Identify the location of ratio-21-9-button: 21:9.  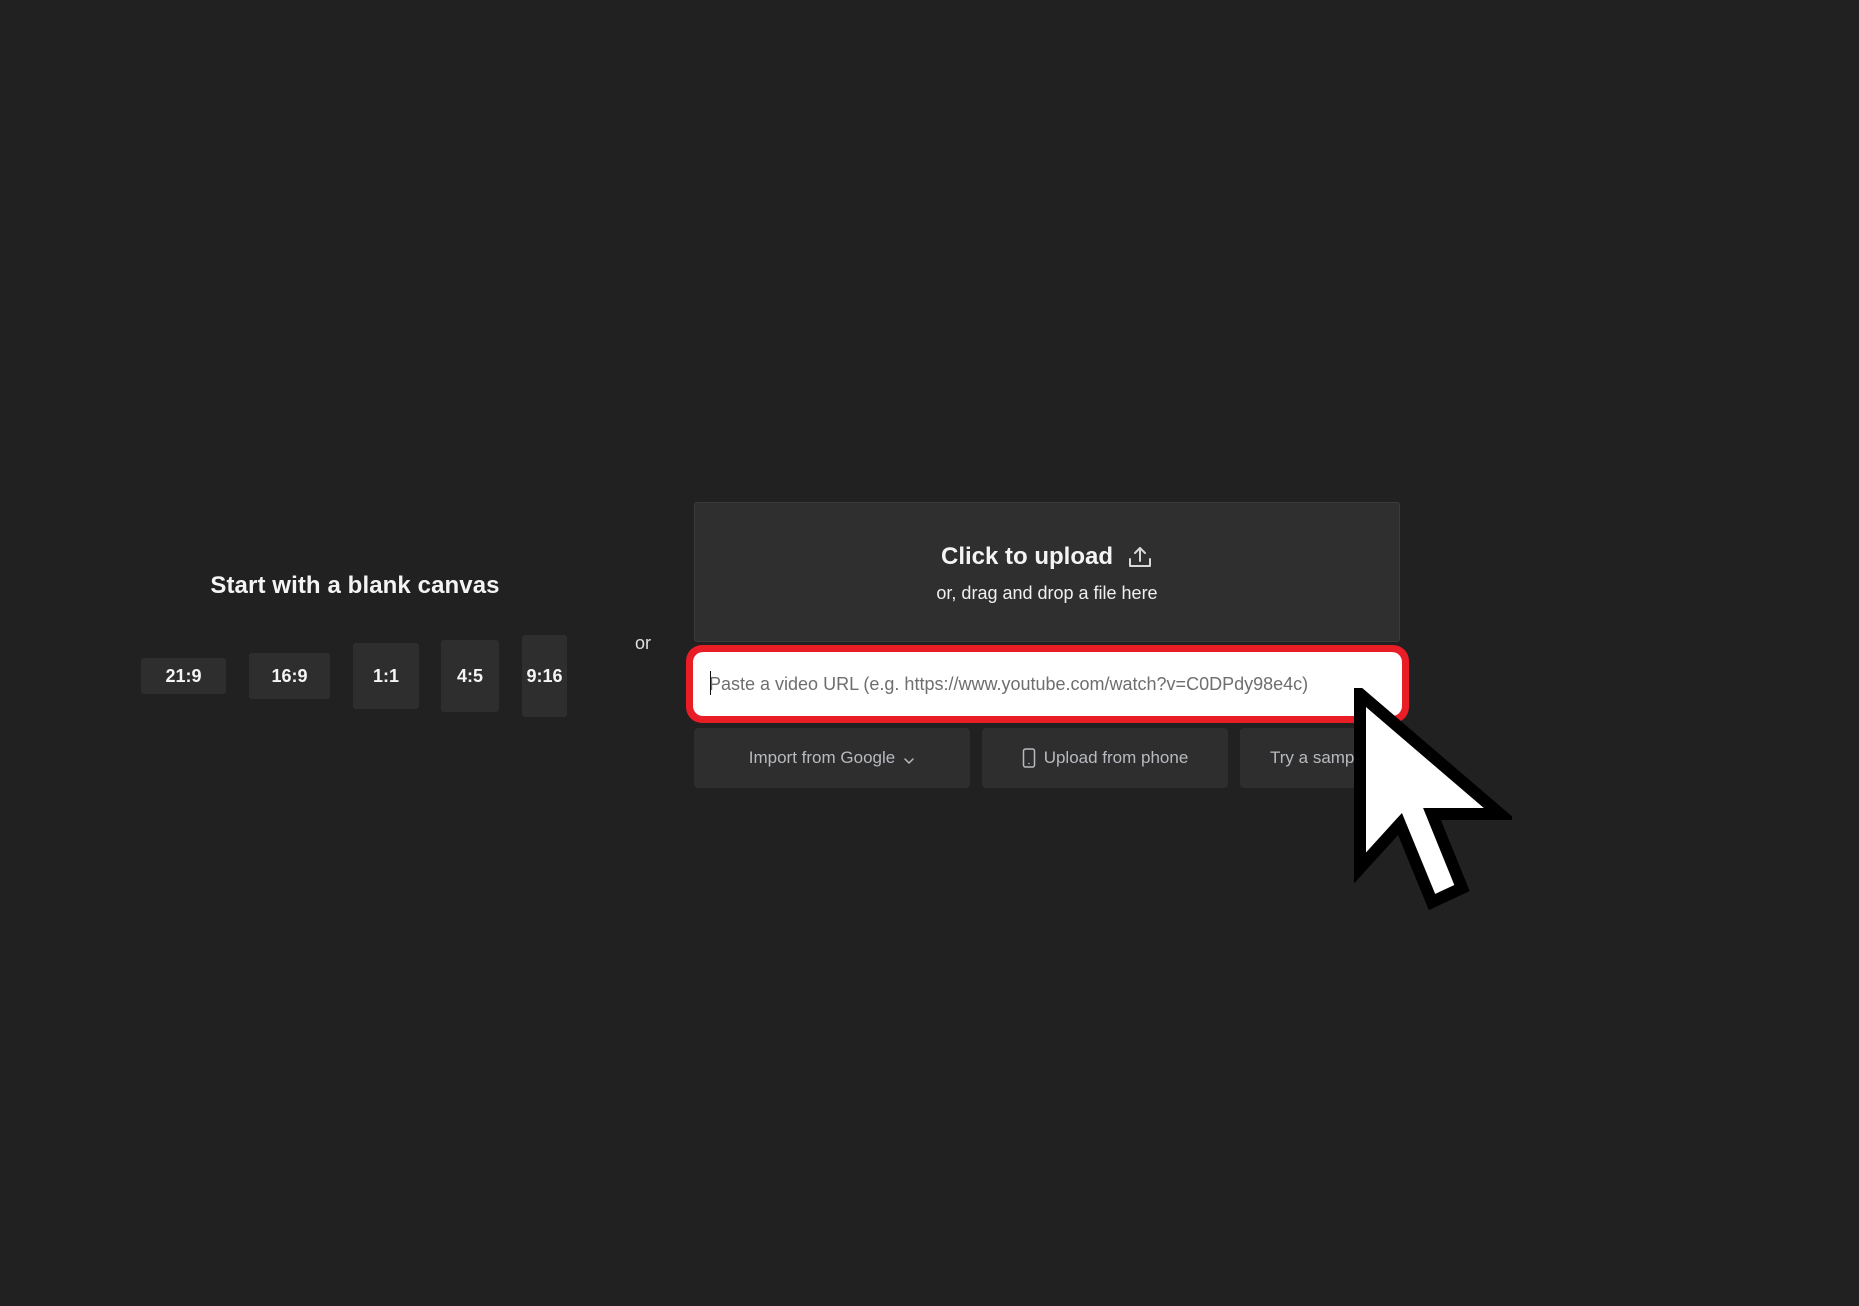
(183, 676).